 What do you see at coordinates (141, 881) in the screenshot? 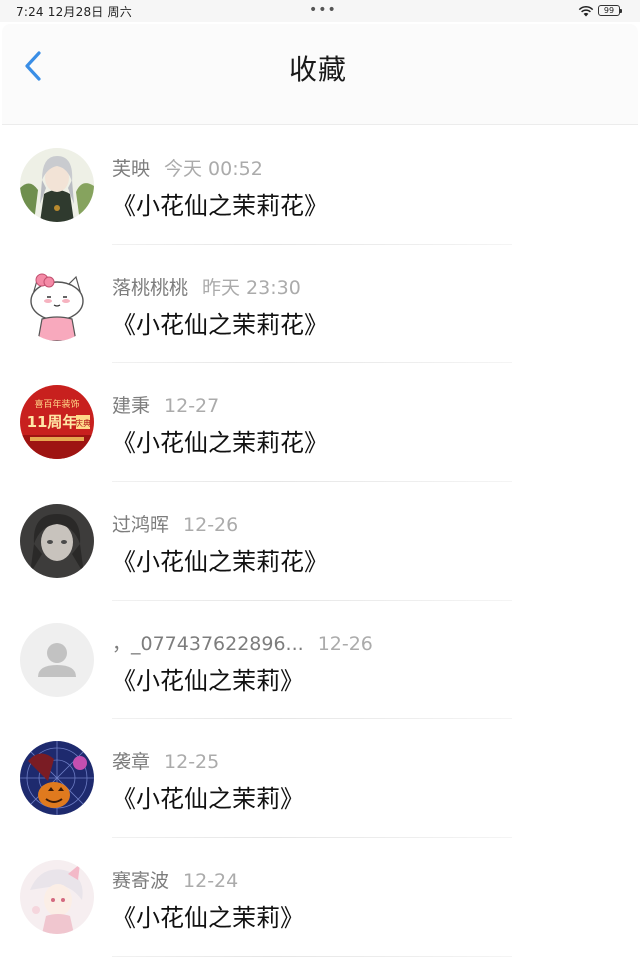
I see `sender-name: 赛寄波` at bounding box center [141, 881].